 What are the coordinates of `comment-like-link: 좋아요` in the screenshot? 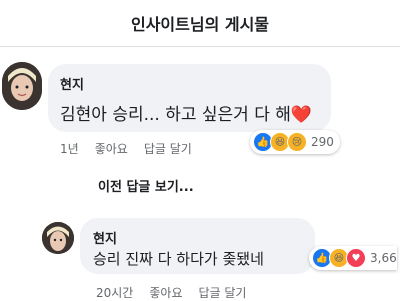 It's located at (111, 148).